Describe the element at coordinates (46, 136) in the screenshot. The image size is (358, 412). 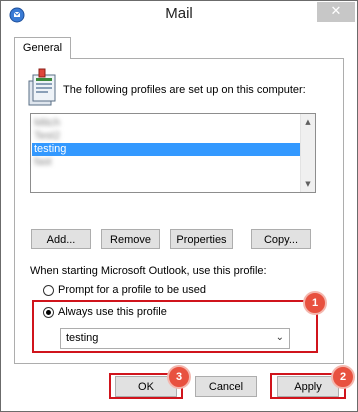
I see `profile-item: Test2` at that location.